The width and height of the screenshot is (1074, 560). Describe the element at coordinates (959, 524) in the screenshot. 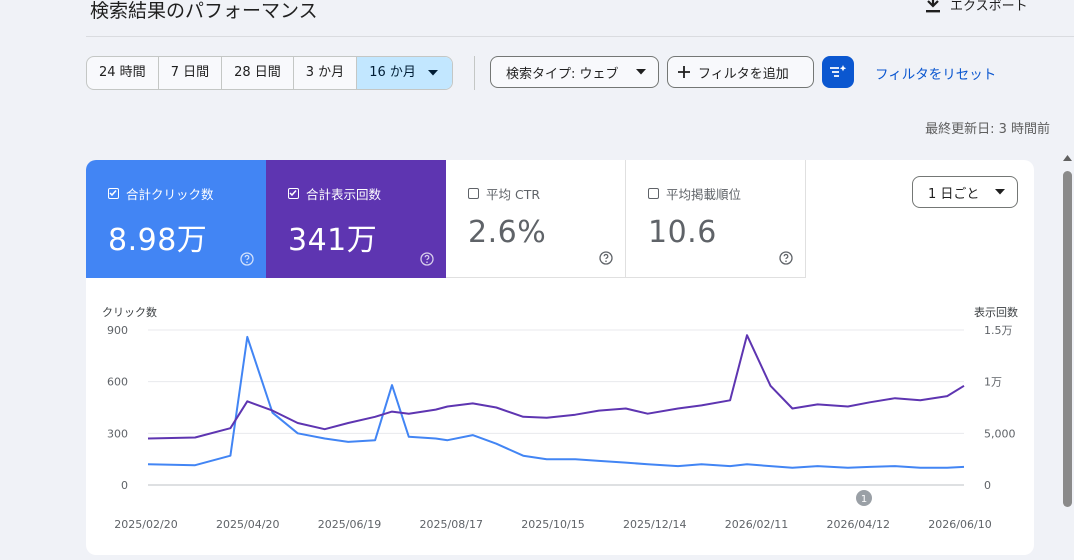

I see `x-tick-label: 2026/06/10` at that location.